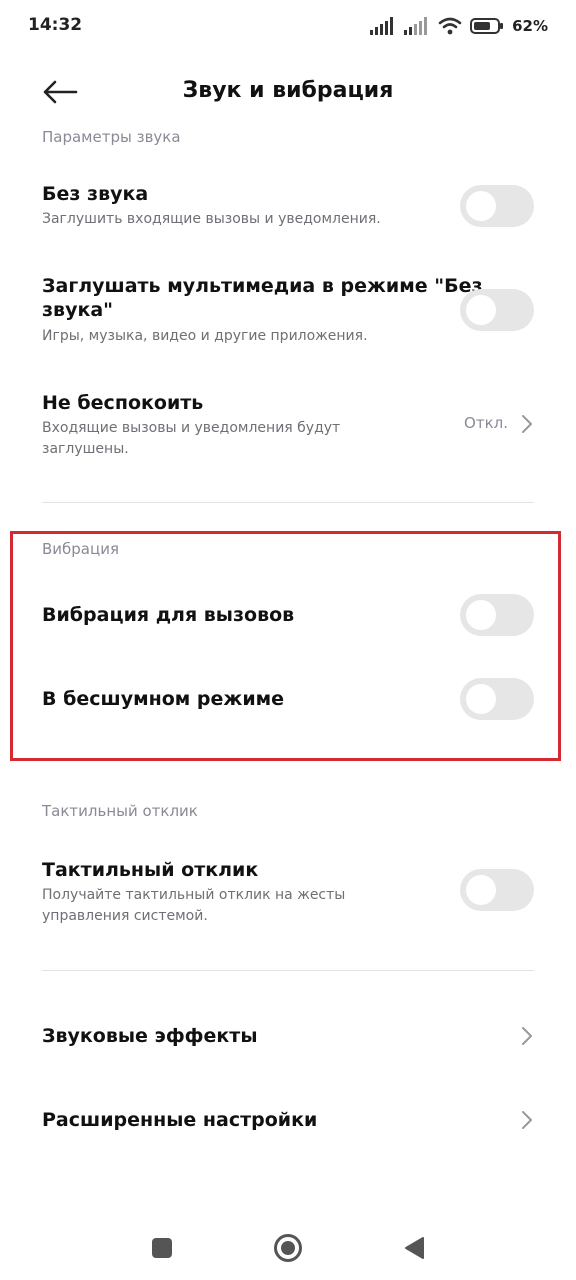  What do you see at coordinates (530, 26) in the screenshot?
I see `battery-percent: 62%` at bounding box center [530, 26].